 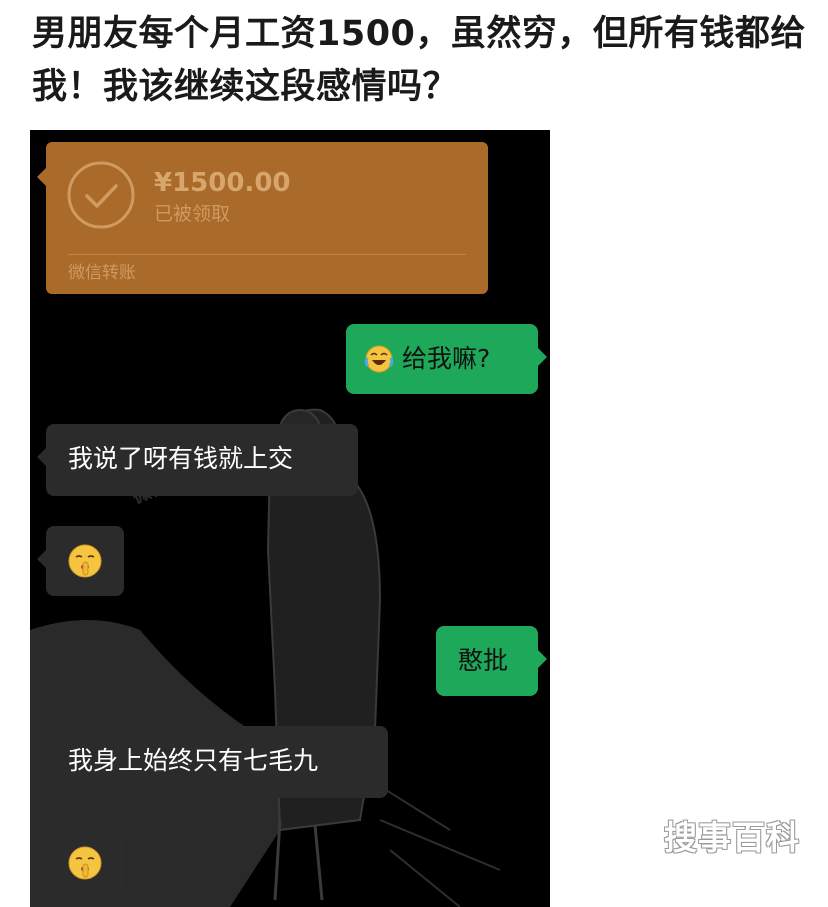 I want to click on message-bubble-right: 给我嘛?, so click(x=446, y=359).